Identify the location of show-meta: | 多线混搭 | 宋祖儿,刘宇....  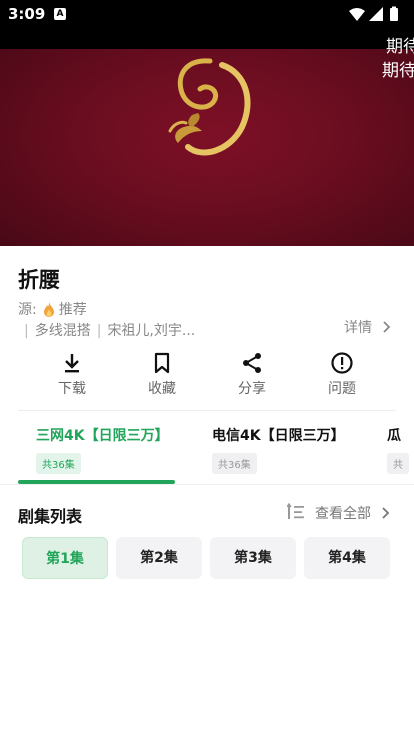
(106, 330).